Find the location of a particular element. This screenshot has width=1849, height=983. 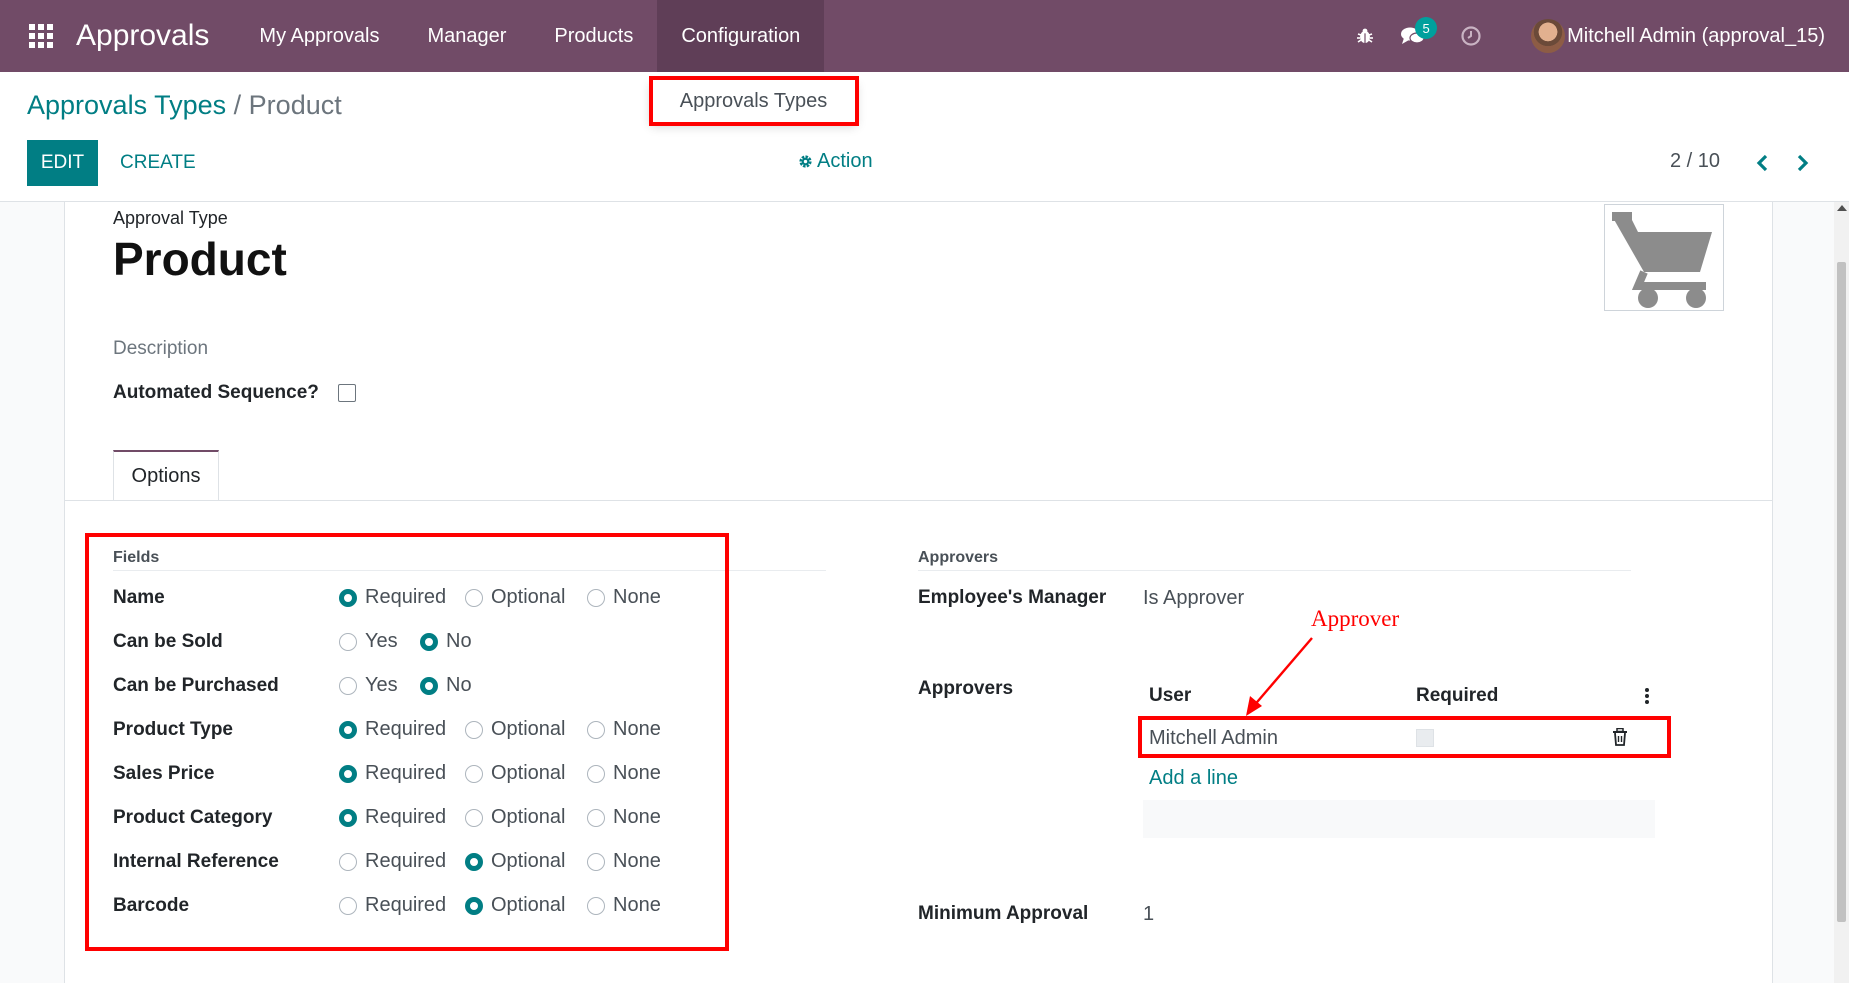

breadcrumb-current: Product is located at coordinates (295, 105).